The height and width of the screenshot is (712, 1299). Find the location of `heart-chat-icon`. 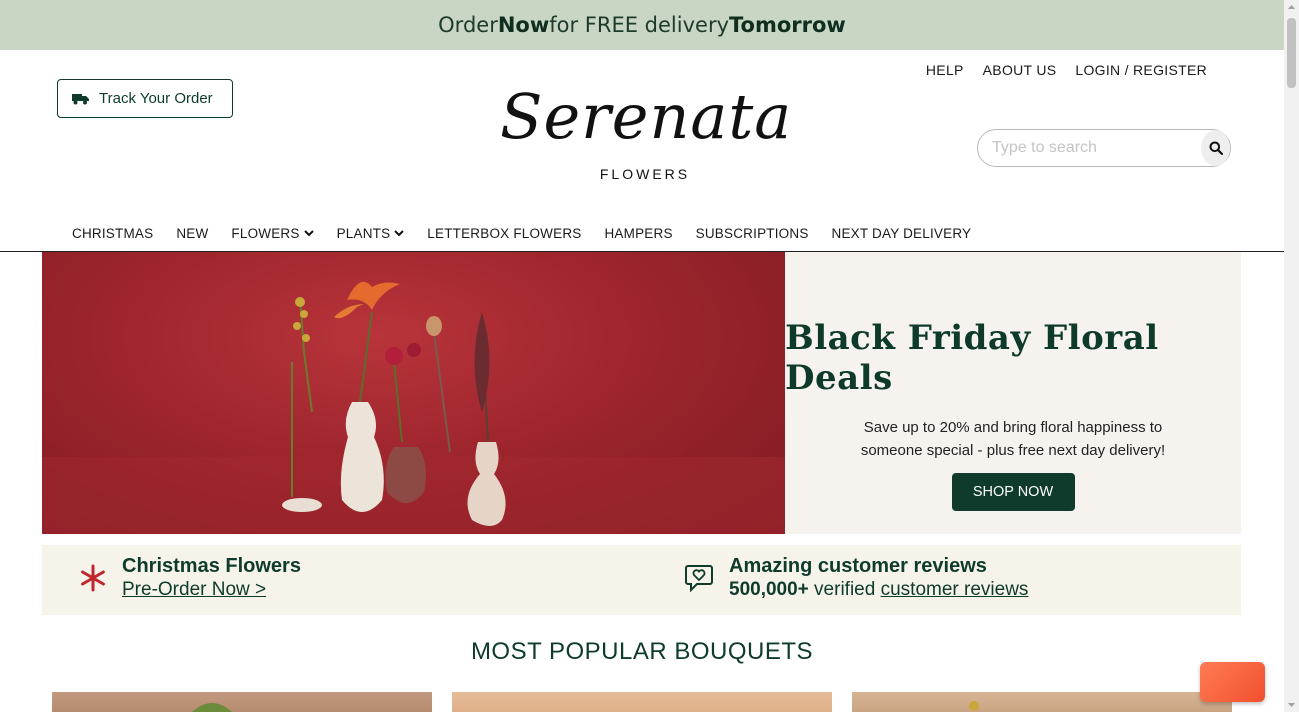

heart-chat-icon is located at coordinates (699, 579).